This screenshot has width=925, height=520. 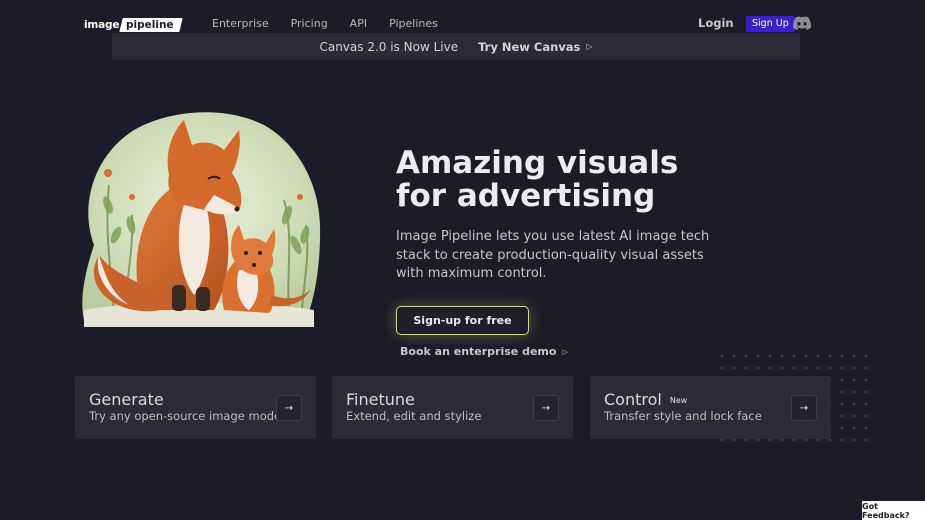 What do you see at coordinates (770, 24) in the screenshot?
I see `signup-button: Sign Up` at bounding box center [770, 24].